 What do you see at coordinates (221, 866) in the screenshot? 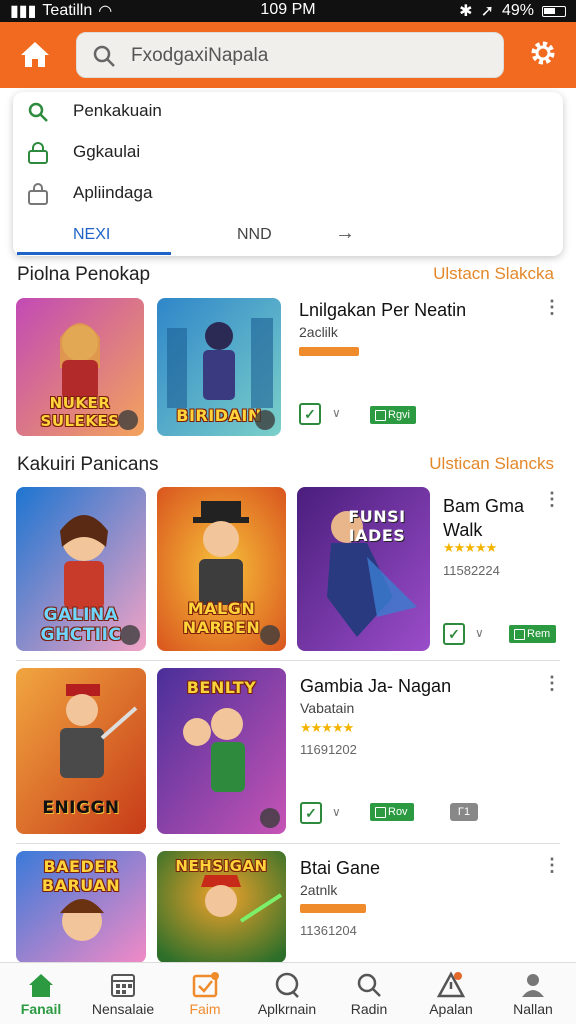
I see `thumbnail-caption: NEHSIGAN` at bounding box center [221, 866].